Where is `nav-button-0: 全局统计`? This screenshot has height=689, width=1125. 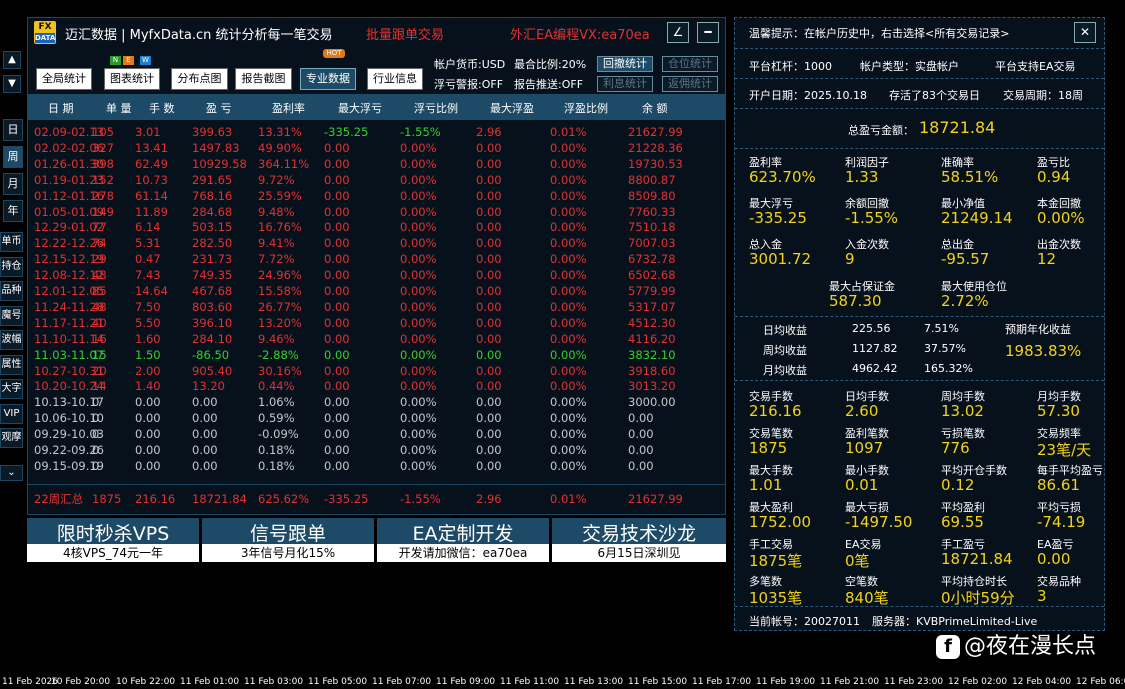 nav-button-0: 全局统计 is located at coordinates (64, 79).